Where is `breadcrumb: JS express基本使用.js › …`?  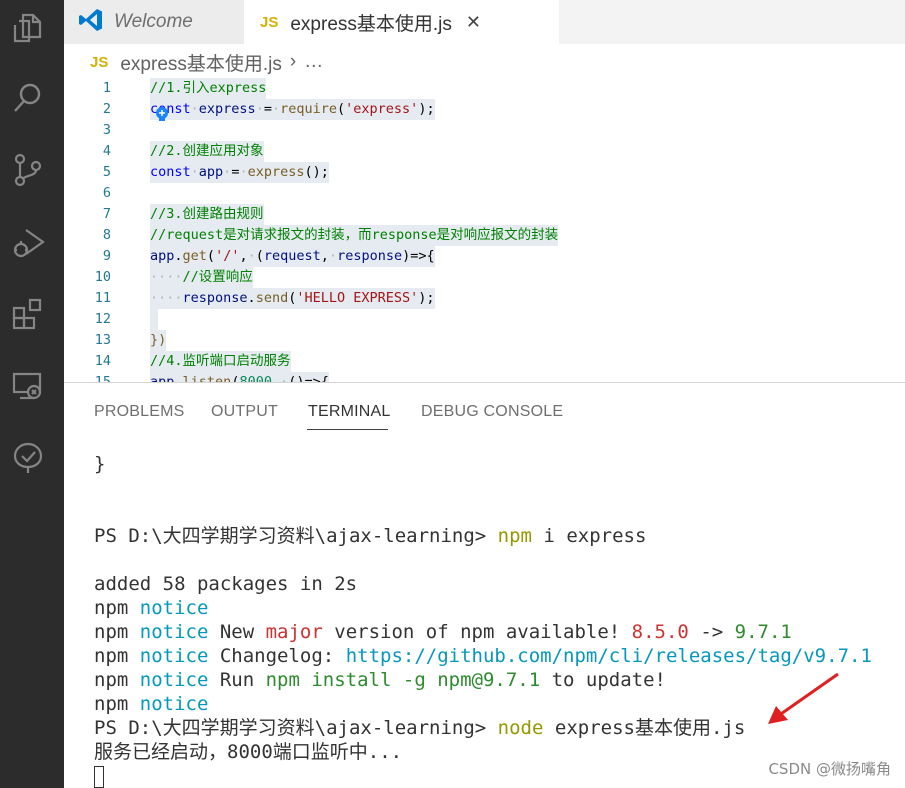
breadcrumb: JS express基本使用.js › … is located at coordinates (484, 62).